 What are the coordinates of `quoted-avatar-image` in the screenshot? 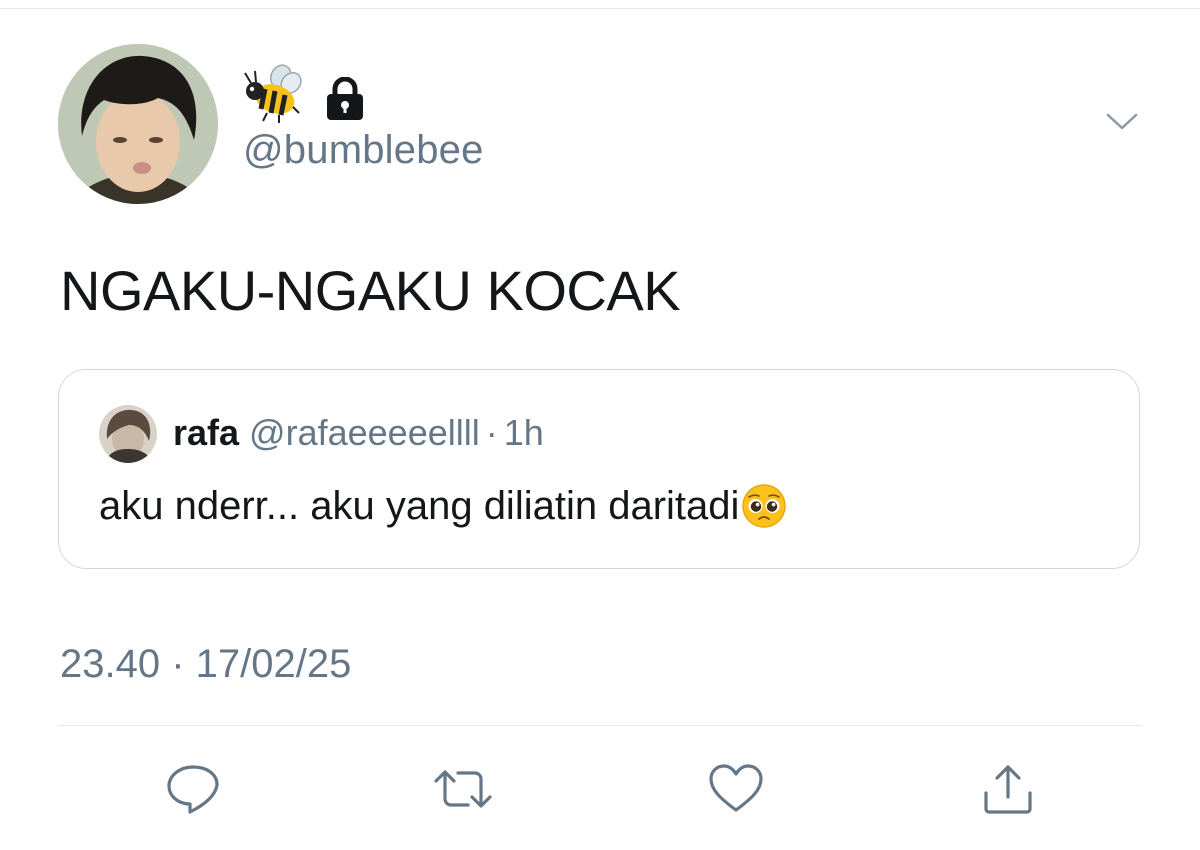 It's located at (128, 434).